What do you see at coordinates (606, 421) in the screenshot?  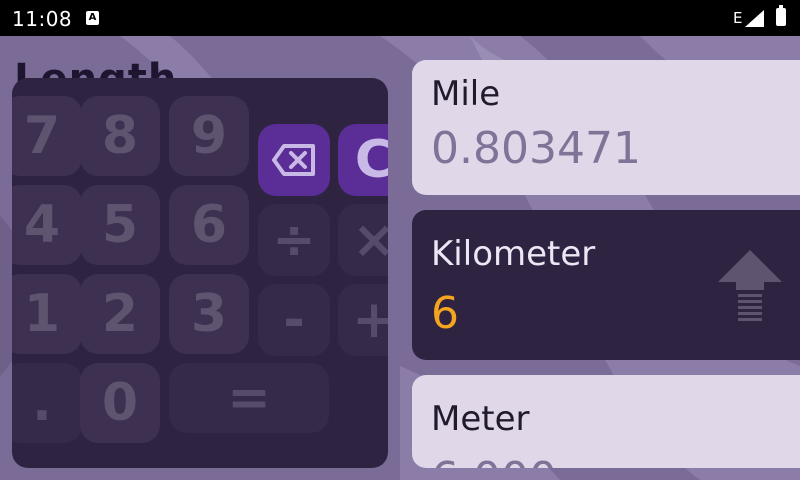 I see `unit-card-meter: Meter 6,000` at bounding box center [606, 421].